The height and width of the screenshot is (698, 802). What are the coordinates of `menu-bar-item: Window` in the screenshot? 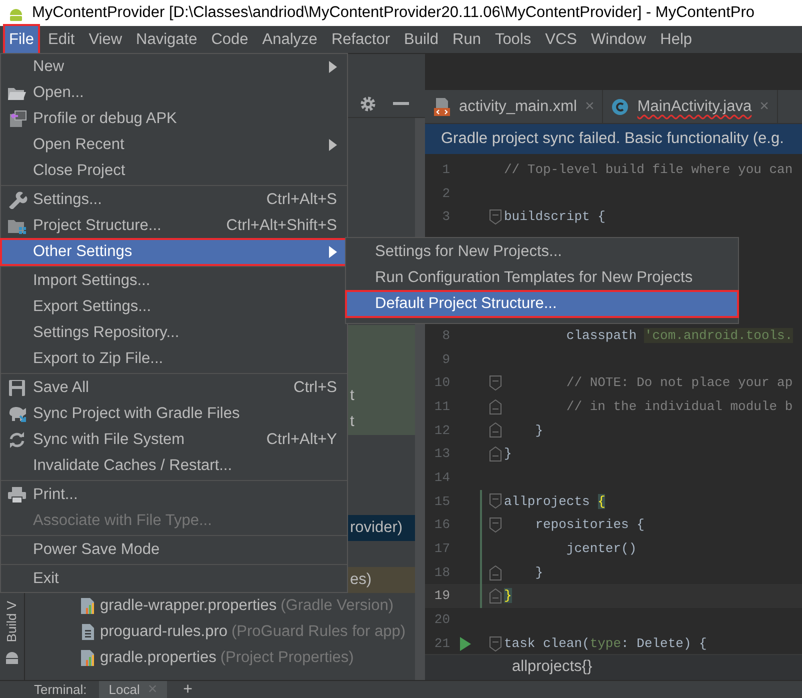 It's located at (619, 39).